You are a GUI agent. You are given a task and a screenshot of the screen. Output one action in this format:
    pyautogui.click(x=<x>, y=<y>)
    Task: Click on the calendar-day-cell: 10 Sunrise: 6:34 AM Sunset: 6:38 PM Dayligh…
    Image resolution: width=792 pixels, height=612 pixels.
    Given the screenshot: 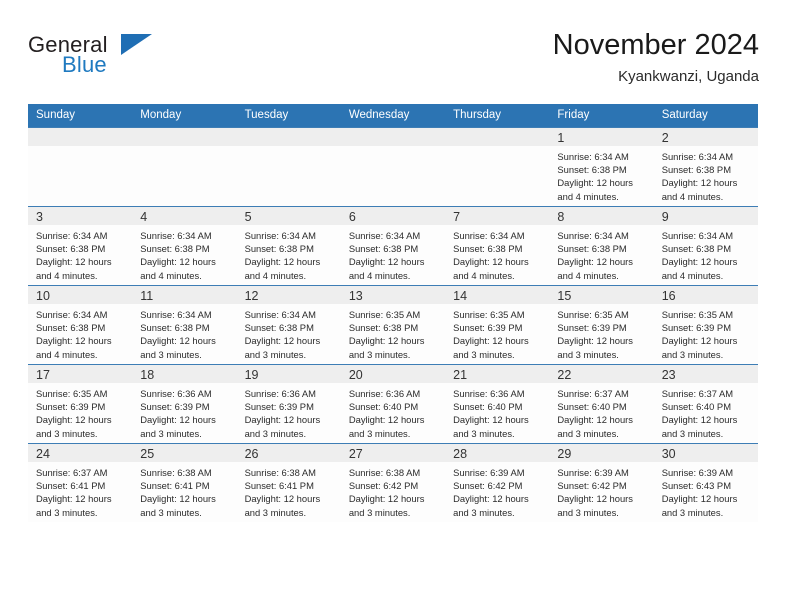 What is the action you would take?
    pyautogui.click(x=80, y=325)
    